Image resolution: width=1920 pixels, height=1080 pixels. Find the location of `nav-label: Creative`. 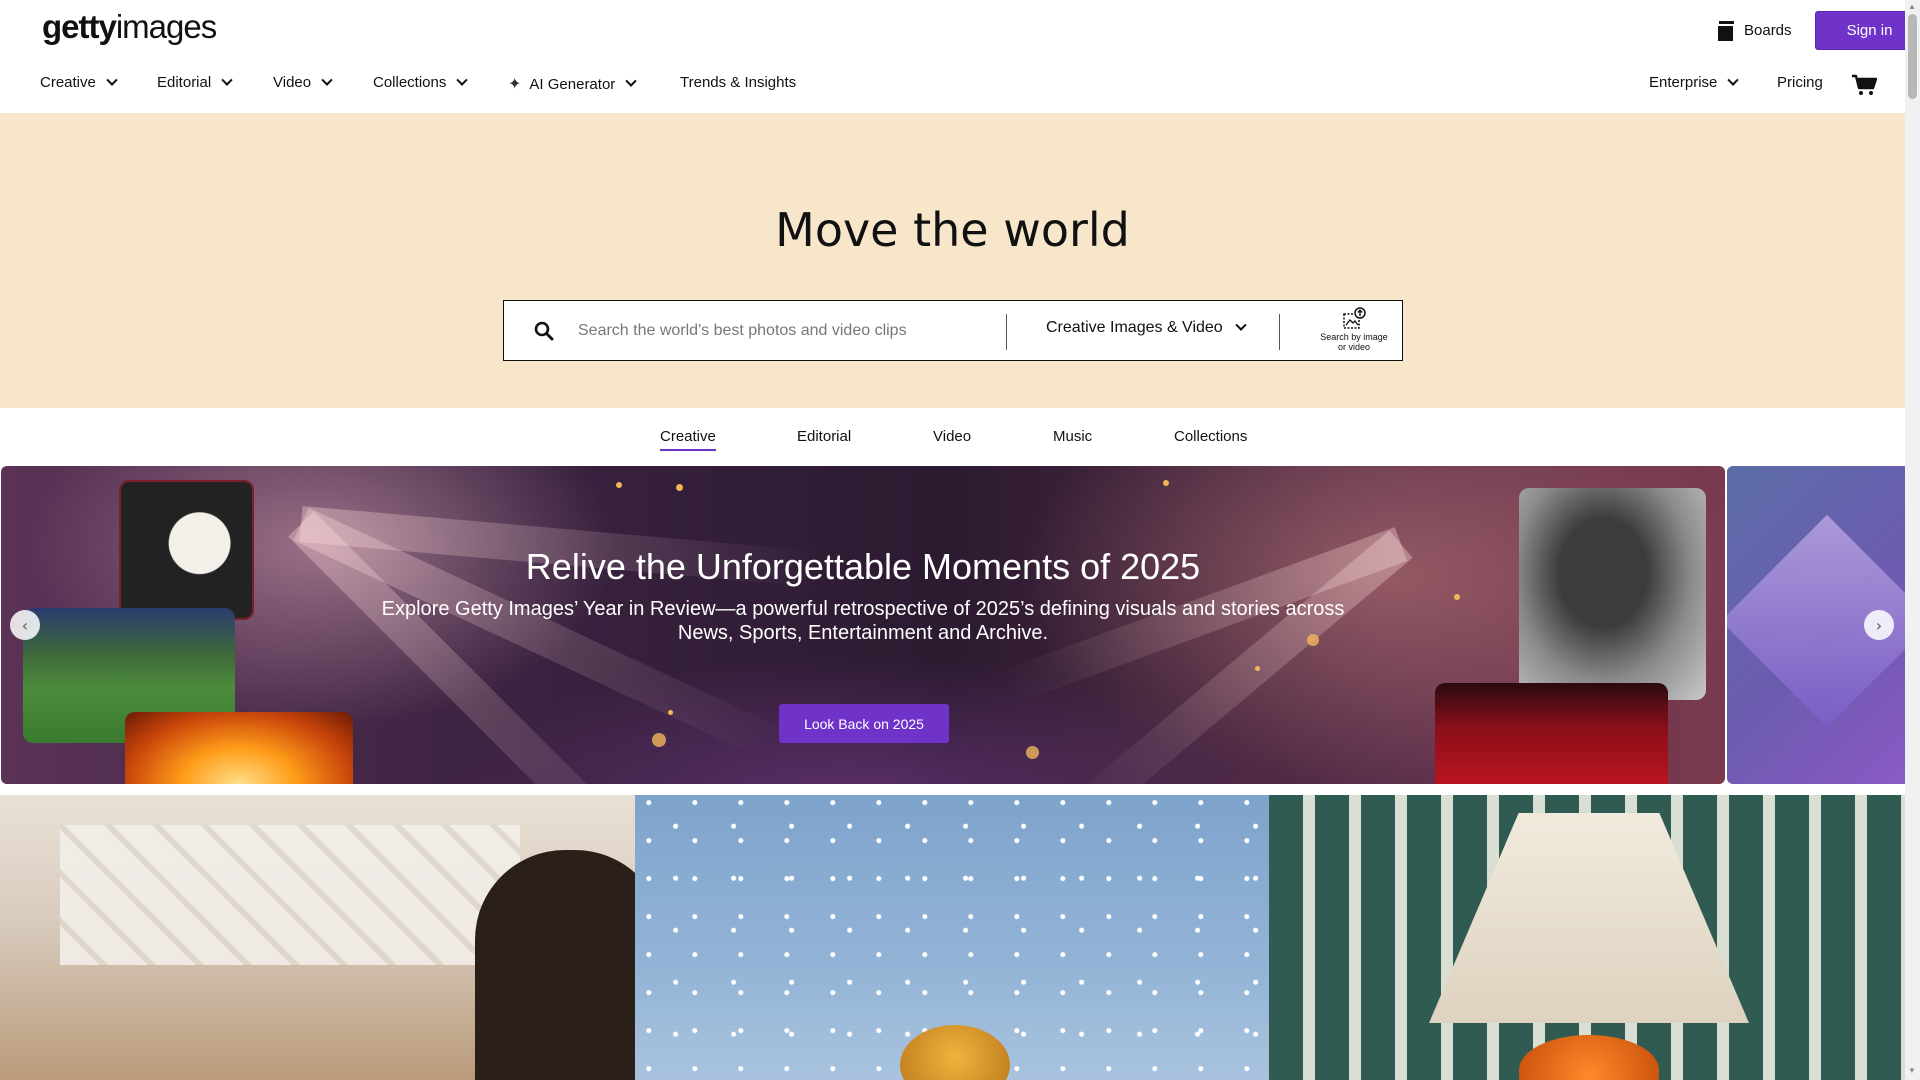

nav-label: Creative is located at coordinates (68, 82).